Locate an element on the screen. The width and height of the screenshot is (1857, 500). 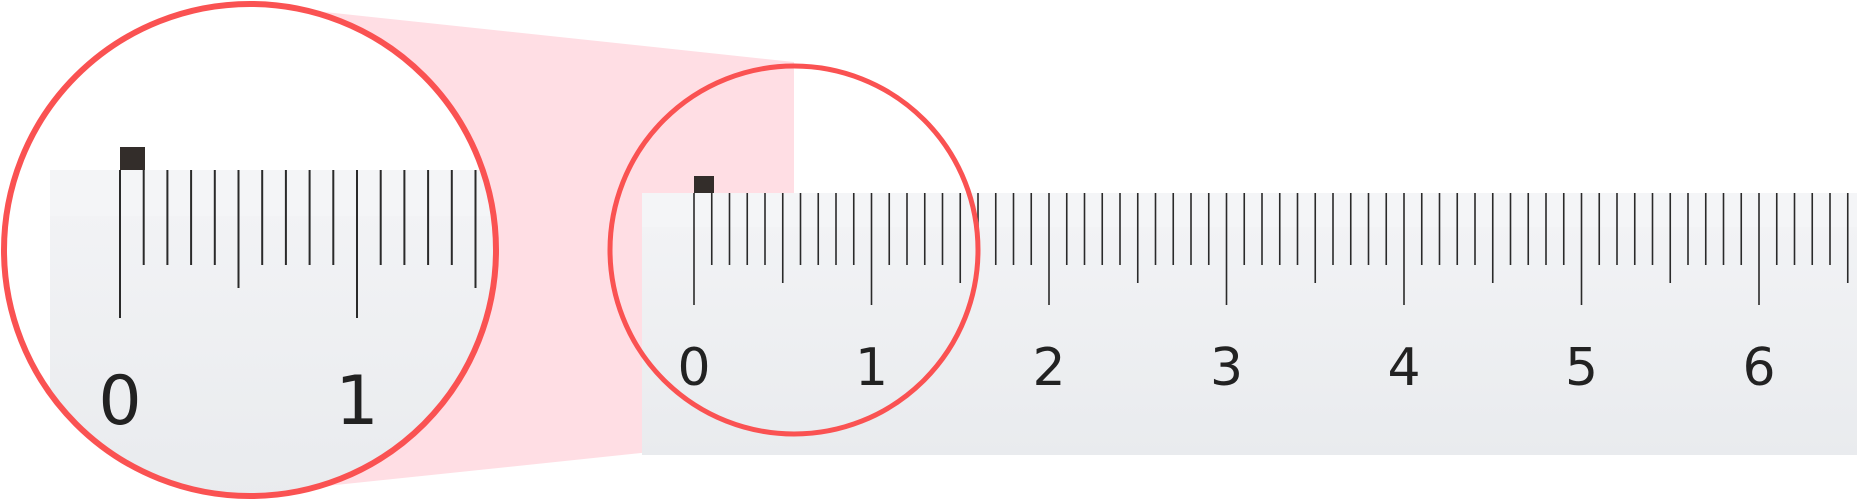
magnified-label-0: 0 is located at coordinates (119, 401).